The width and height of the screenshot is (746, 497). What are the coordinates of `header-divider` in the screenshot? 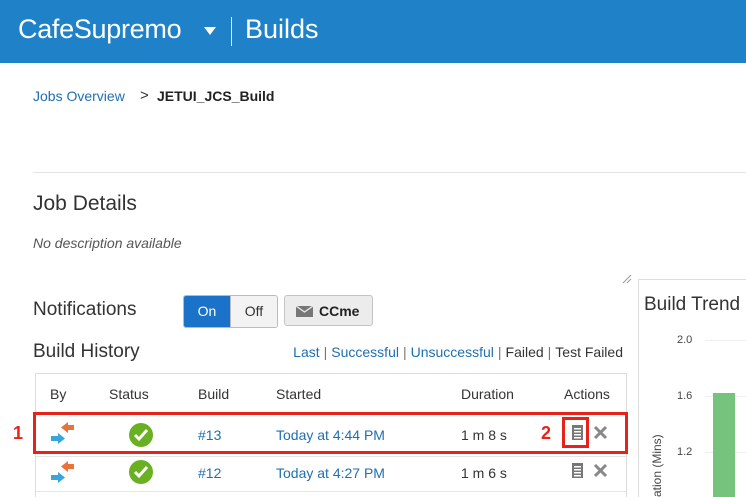 It's located at (231, 31).